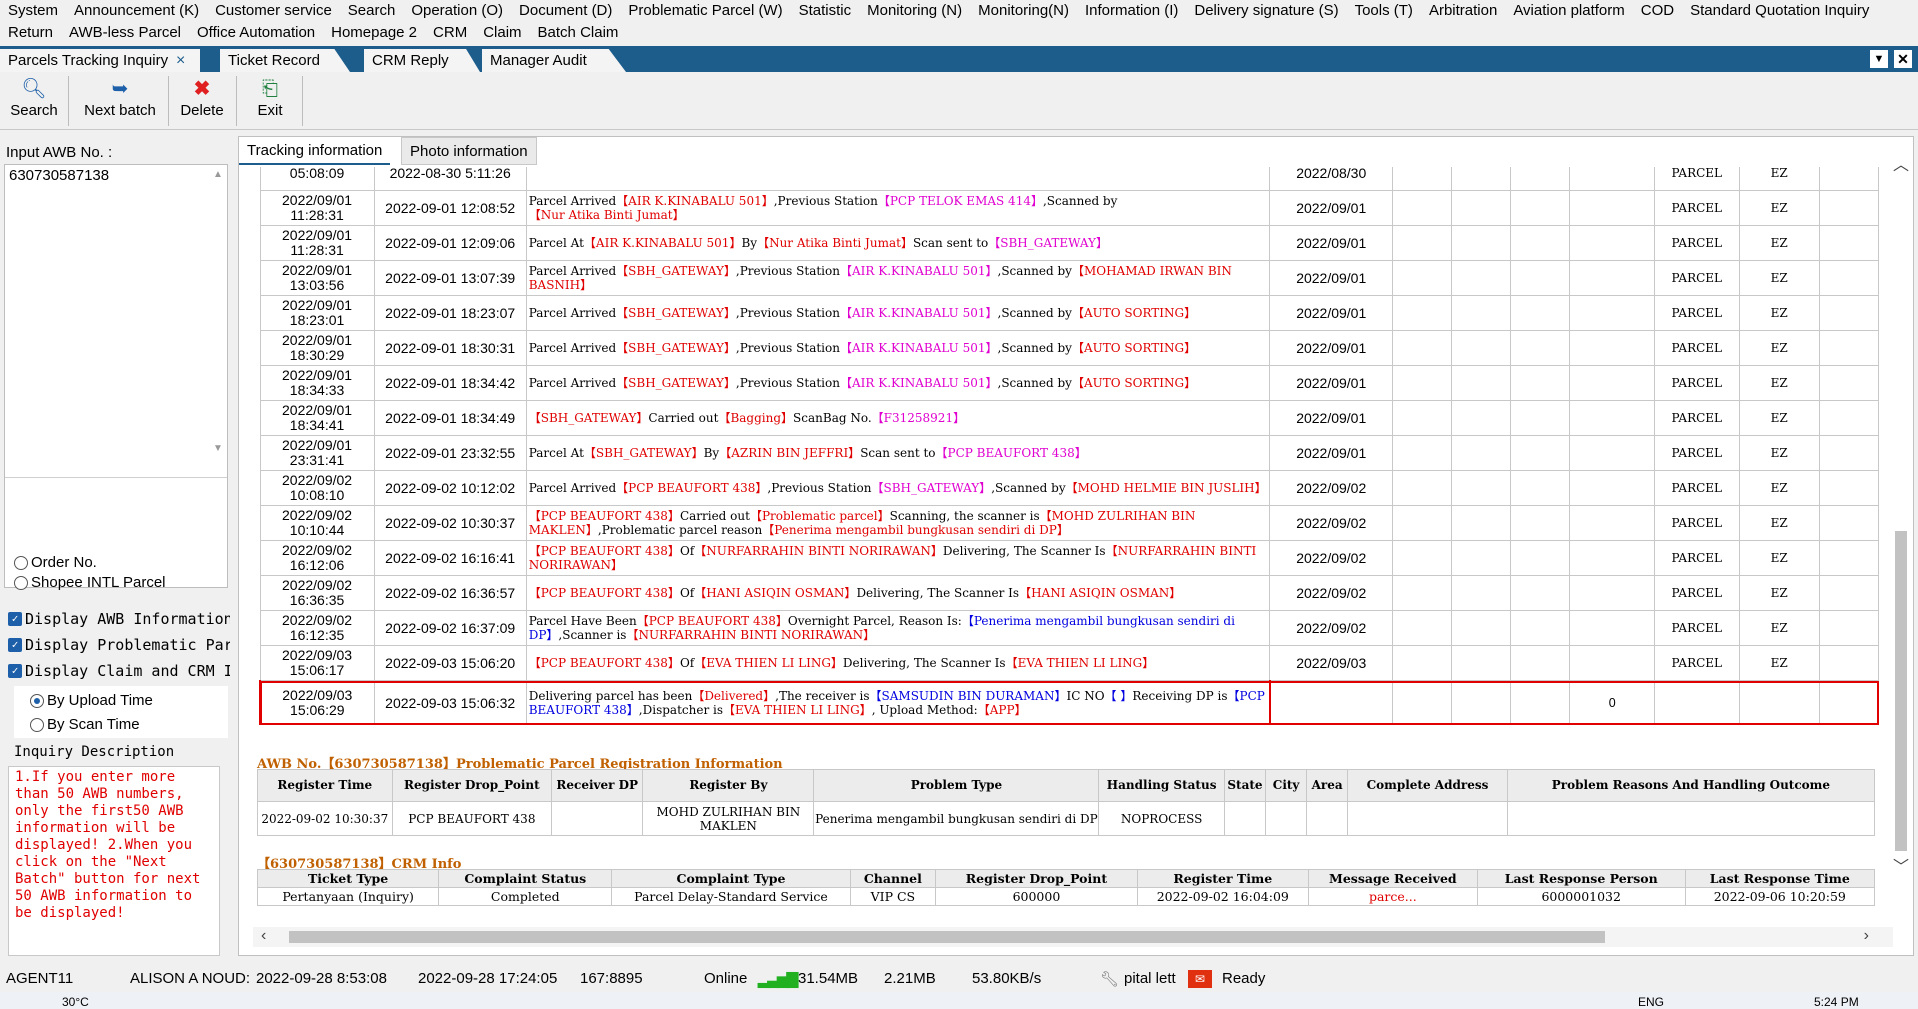 This screenshot has width=1918, height=1009. I want to click on menu-item: Search, so click(372, 10).